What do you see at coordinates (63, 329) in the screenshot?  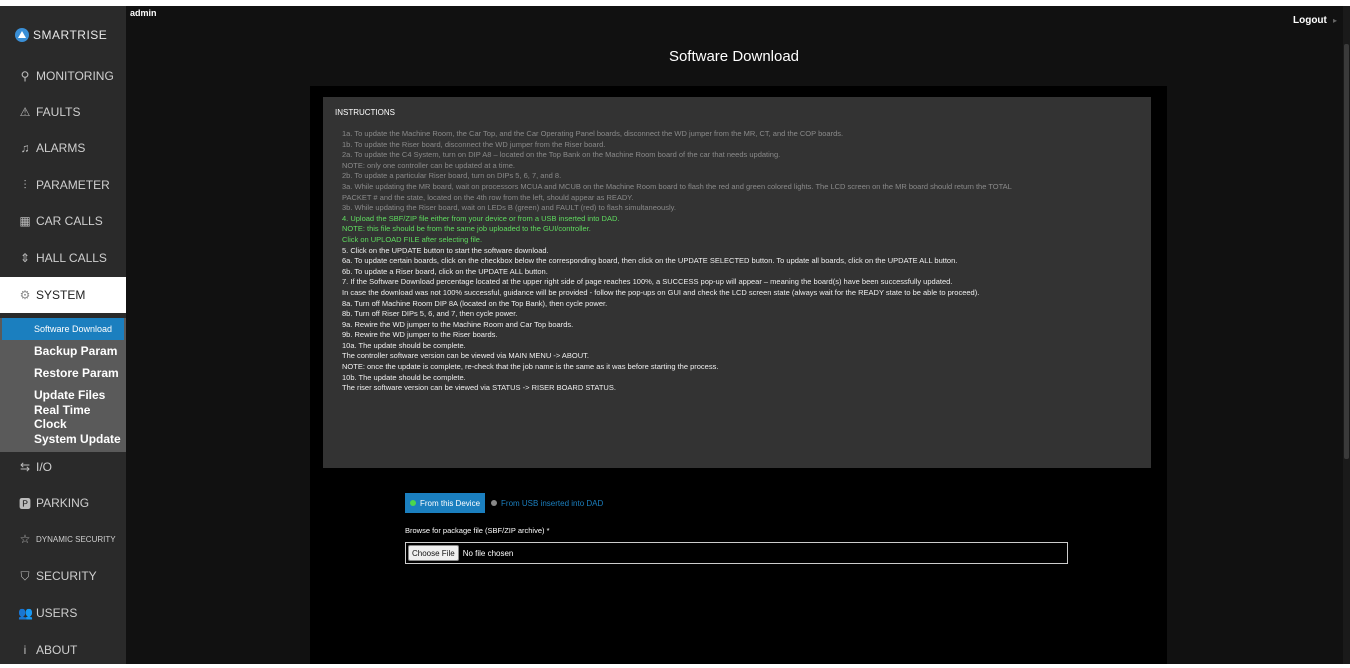 I see `submenu-item-software-download: Software Download` at bounding box center [63, 329].